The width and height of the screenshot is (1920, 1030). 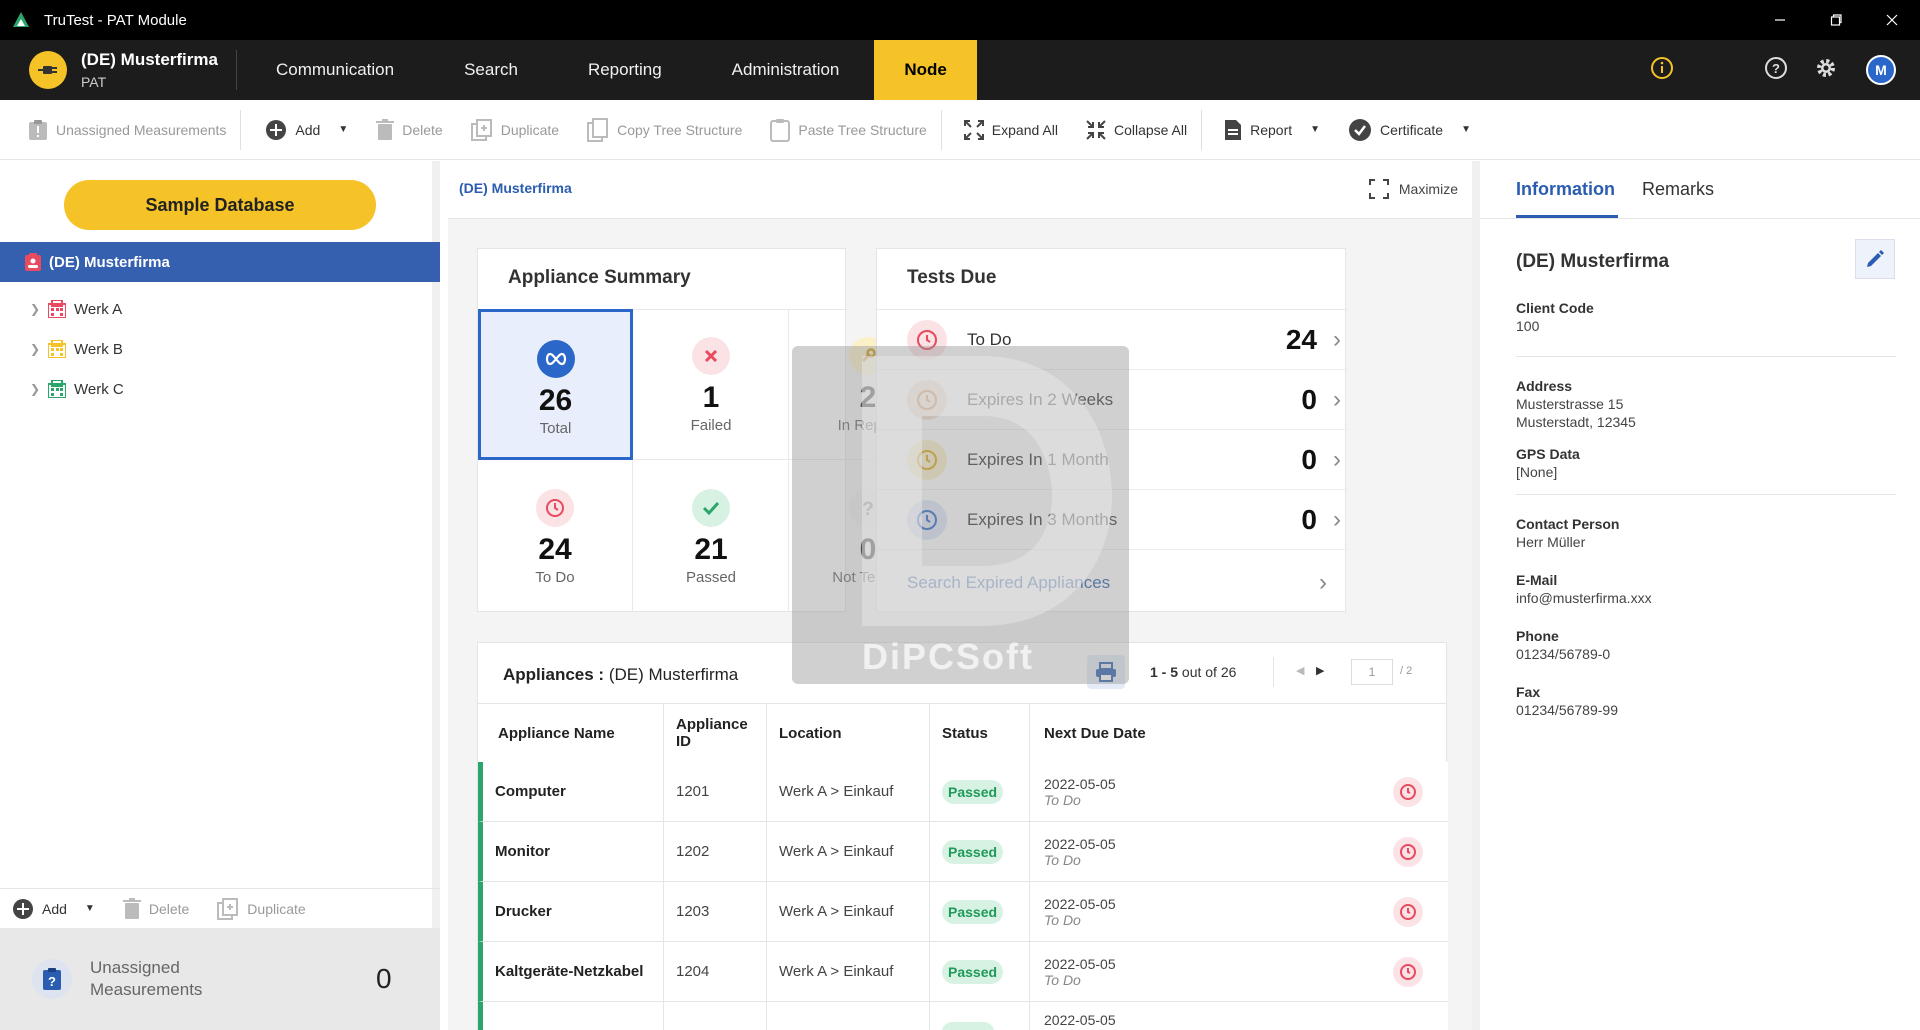 What do you see at coordinates (1776, 70) in the screenshot?
I see `help-icon: ?` at bounding box center [1776, 70].